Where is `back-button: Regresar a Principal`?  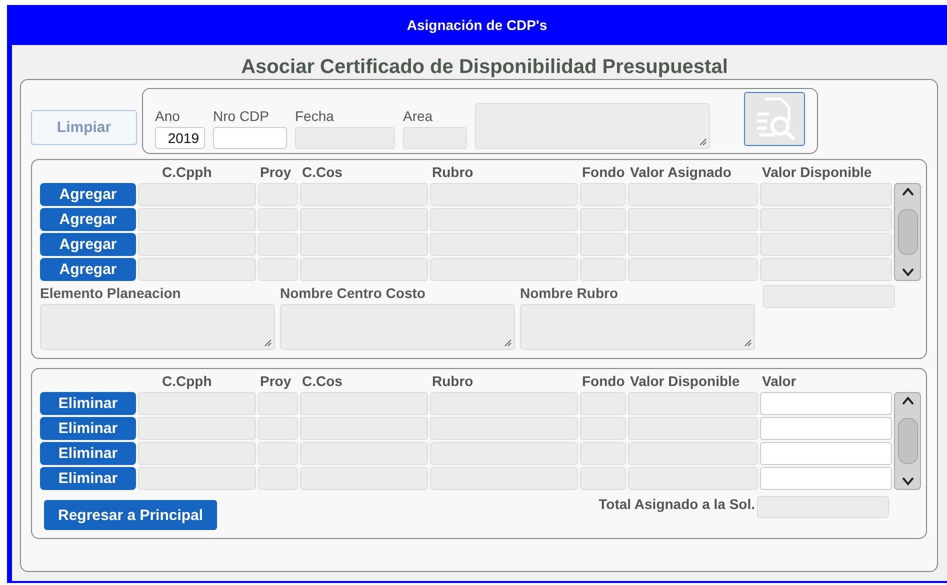
back-button: Regresar a Principal is located at coordinates (131, 515).